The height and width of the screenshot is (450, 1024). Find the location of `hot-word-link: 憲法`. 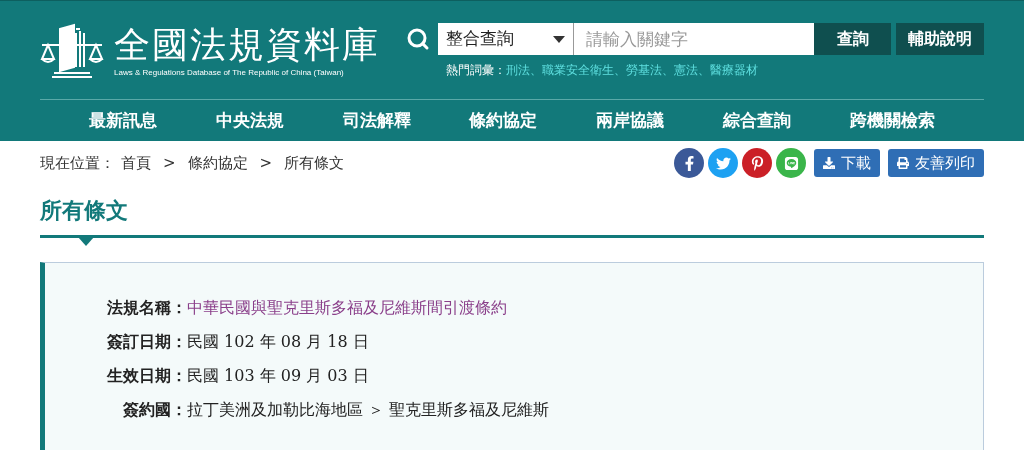

hot-word-link: 憲法 is located at coordinates (686, 70).